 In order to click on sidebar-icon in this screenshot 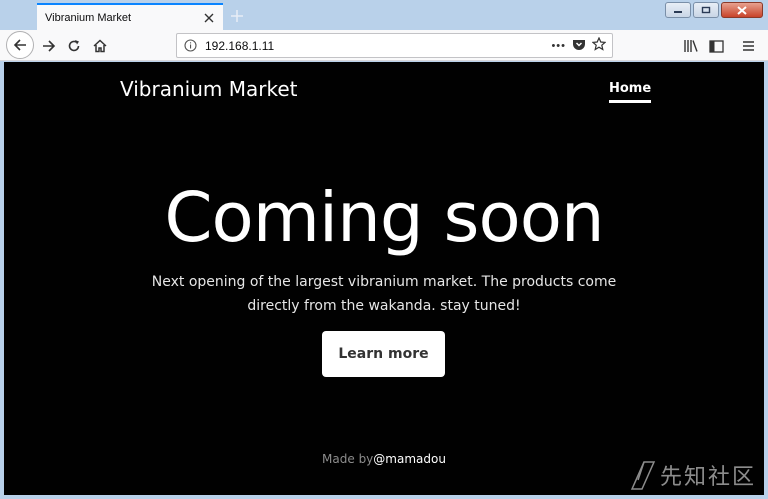, I will do `click(716, 46)`.